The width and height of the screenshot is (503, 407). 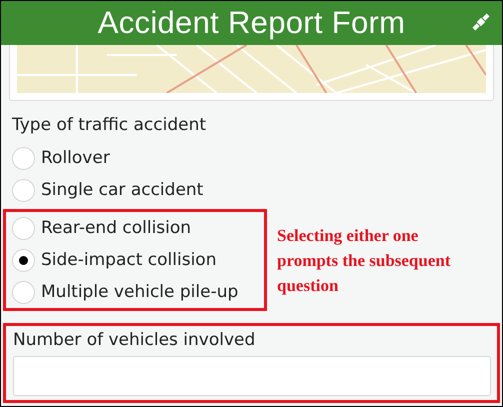 I want to click on radio-option: Multiple vehicle pile-up, so click(x=138, y=292).